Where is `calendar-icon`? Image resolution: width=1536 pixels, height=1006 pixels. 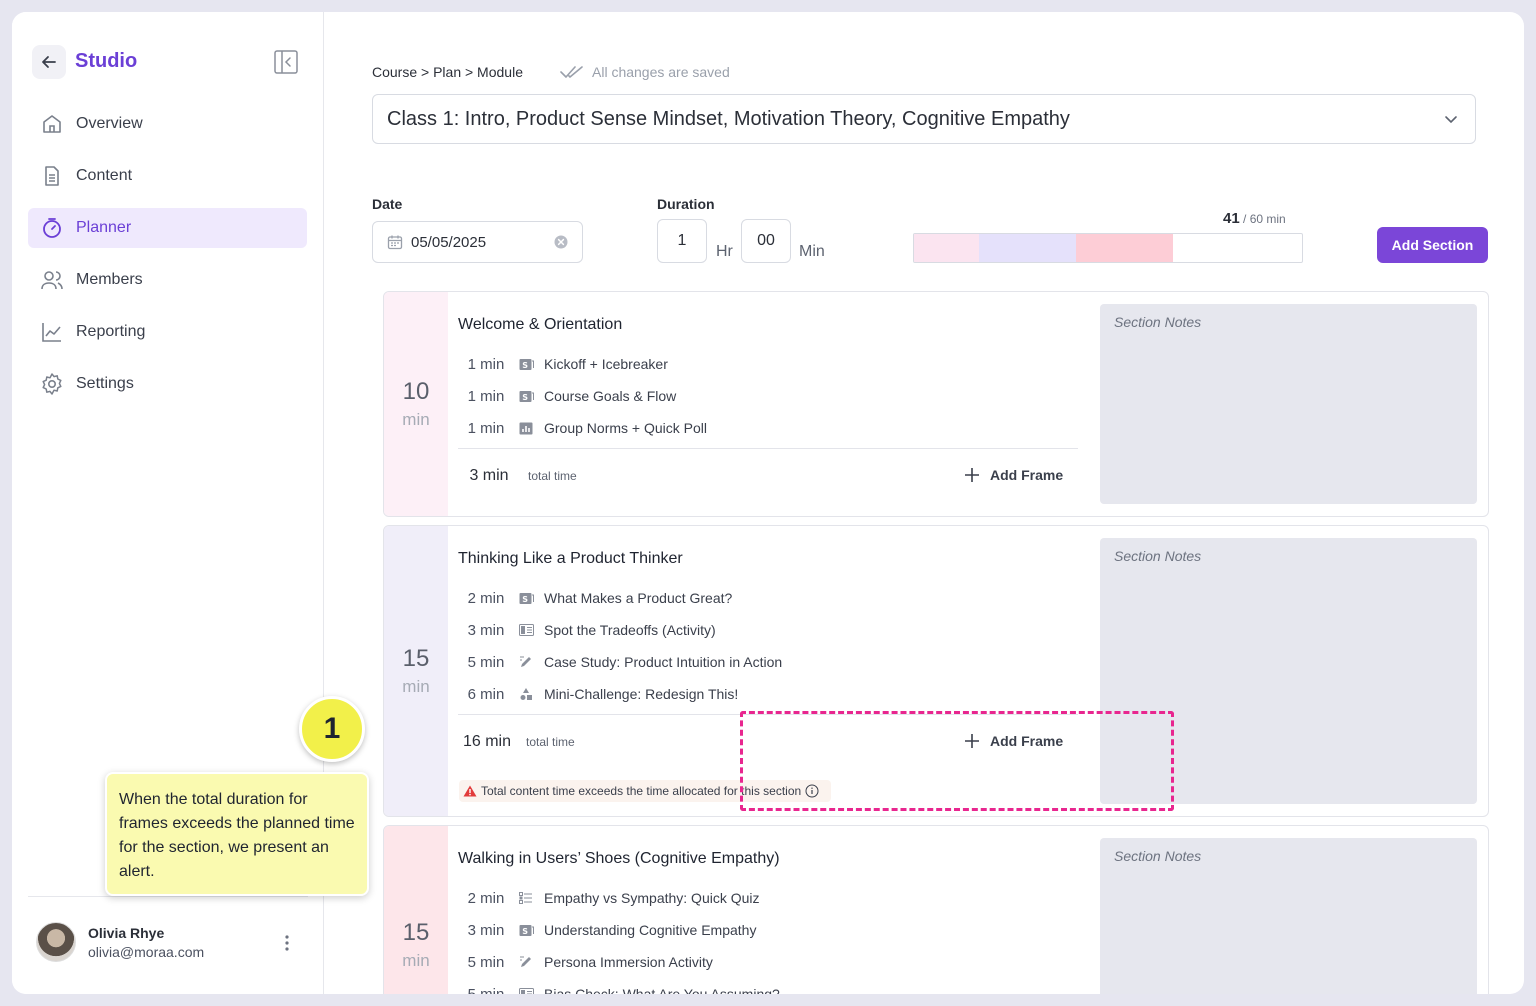 calendar-icon is located at coordinates (395, 242).